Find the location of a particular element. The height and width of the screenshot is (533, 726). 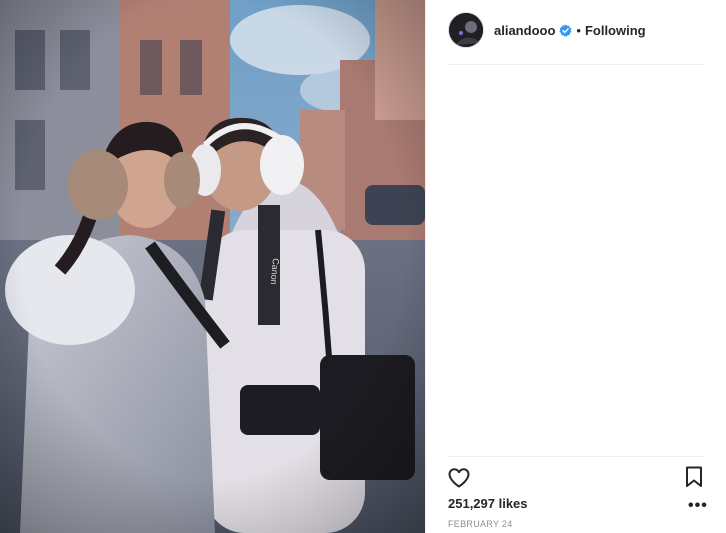

more-options-icon: ••• is located at coordinates (698, 506).